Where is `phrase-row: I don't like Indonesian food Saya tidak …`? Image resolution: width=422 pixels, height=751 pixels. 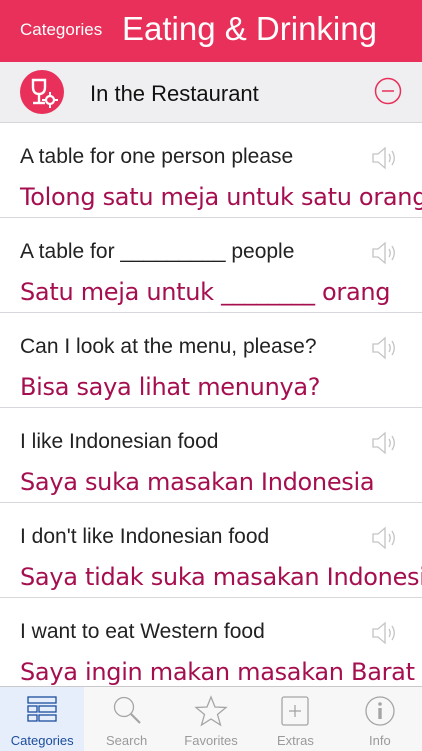 phrase-row: I don't like Indonesian food Saya tidak … is located at coordinates (211, 550).